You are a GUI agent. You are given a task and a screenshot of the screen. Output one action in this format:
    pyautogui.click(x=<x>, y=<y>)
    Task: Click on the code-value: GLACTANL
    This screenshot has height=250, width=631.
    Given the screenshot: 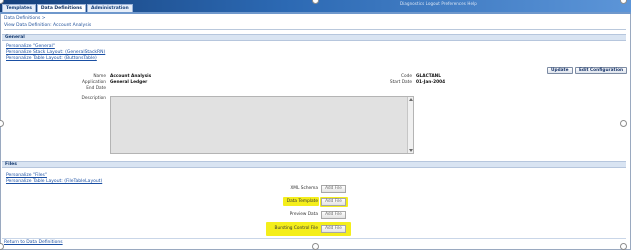 What is the action you would take?
    pyautogui.click(x=429, y=76)
    